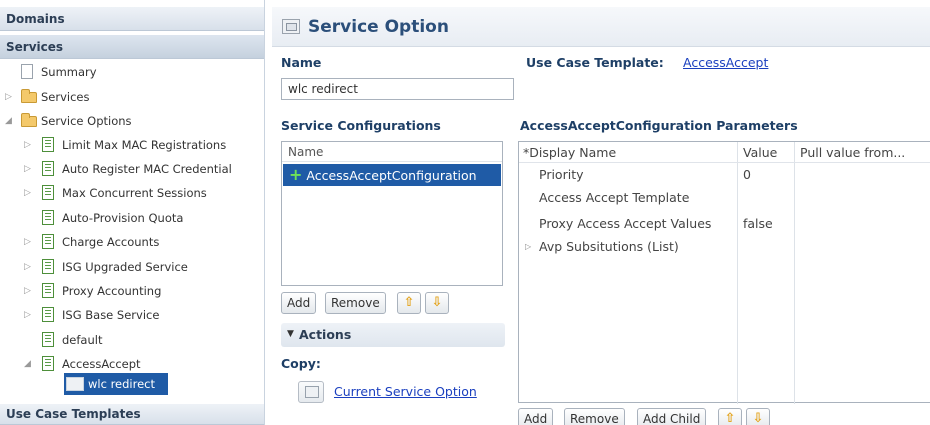 This screenshot has width=930, height=425. Describe the element at coordinates (132, 72) in the screenshot. I see `tree-item-summary: Summary` at that location.